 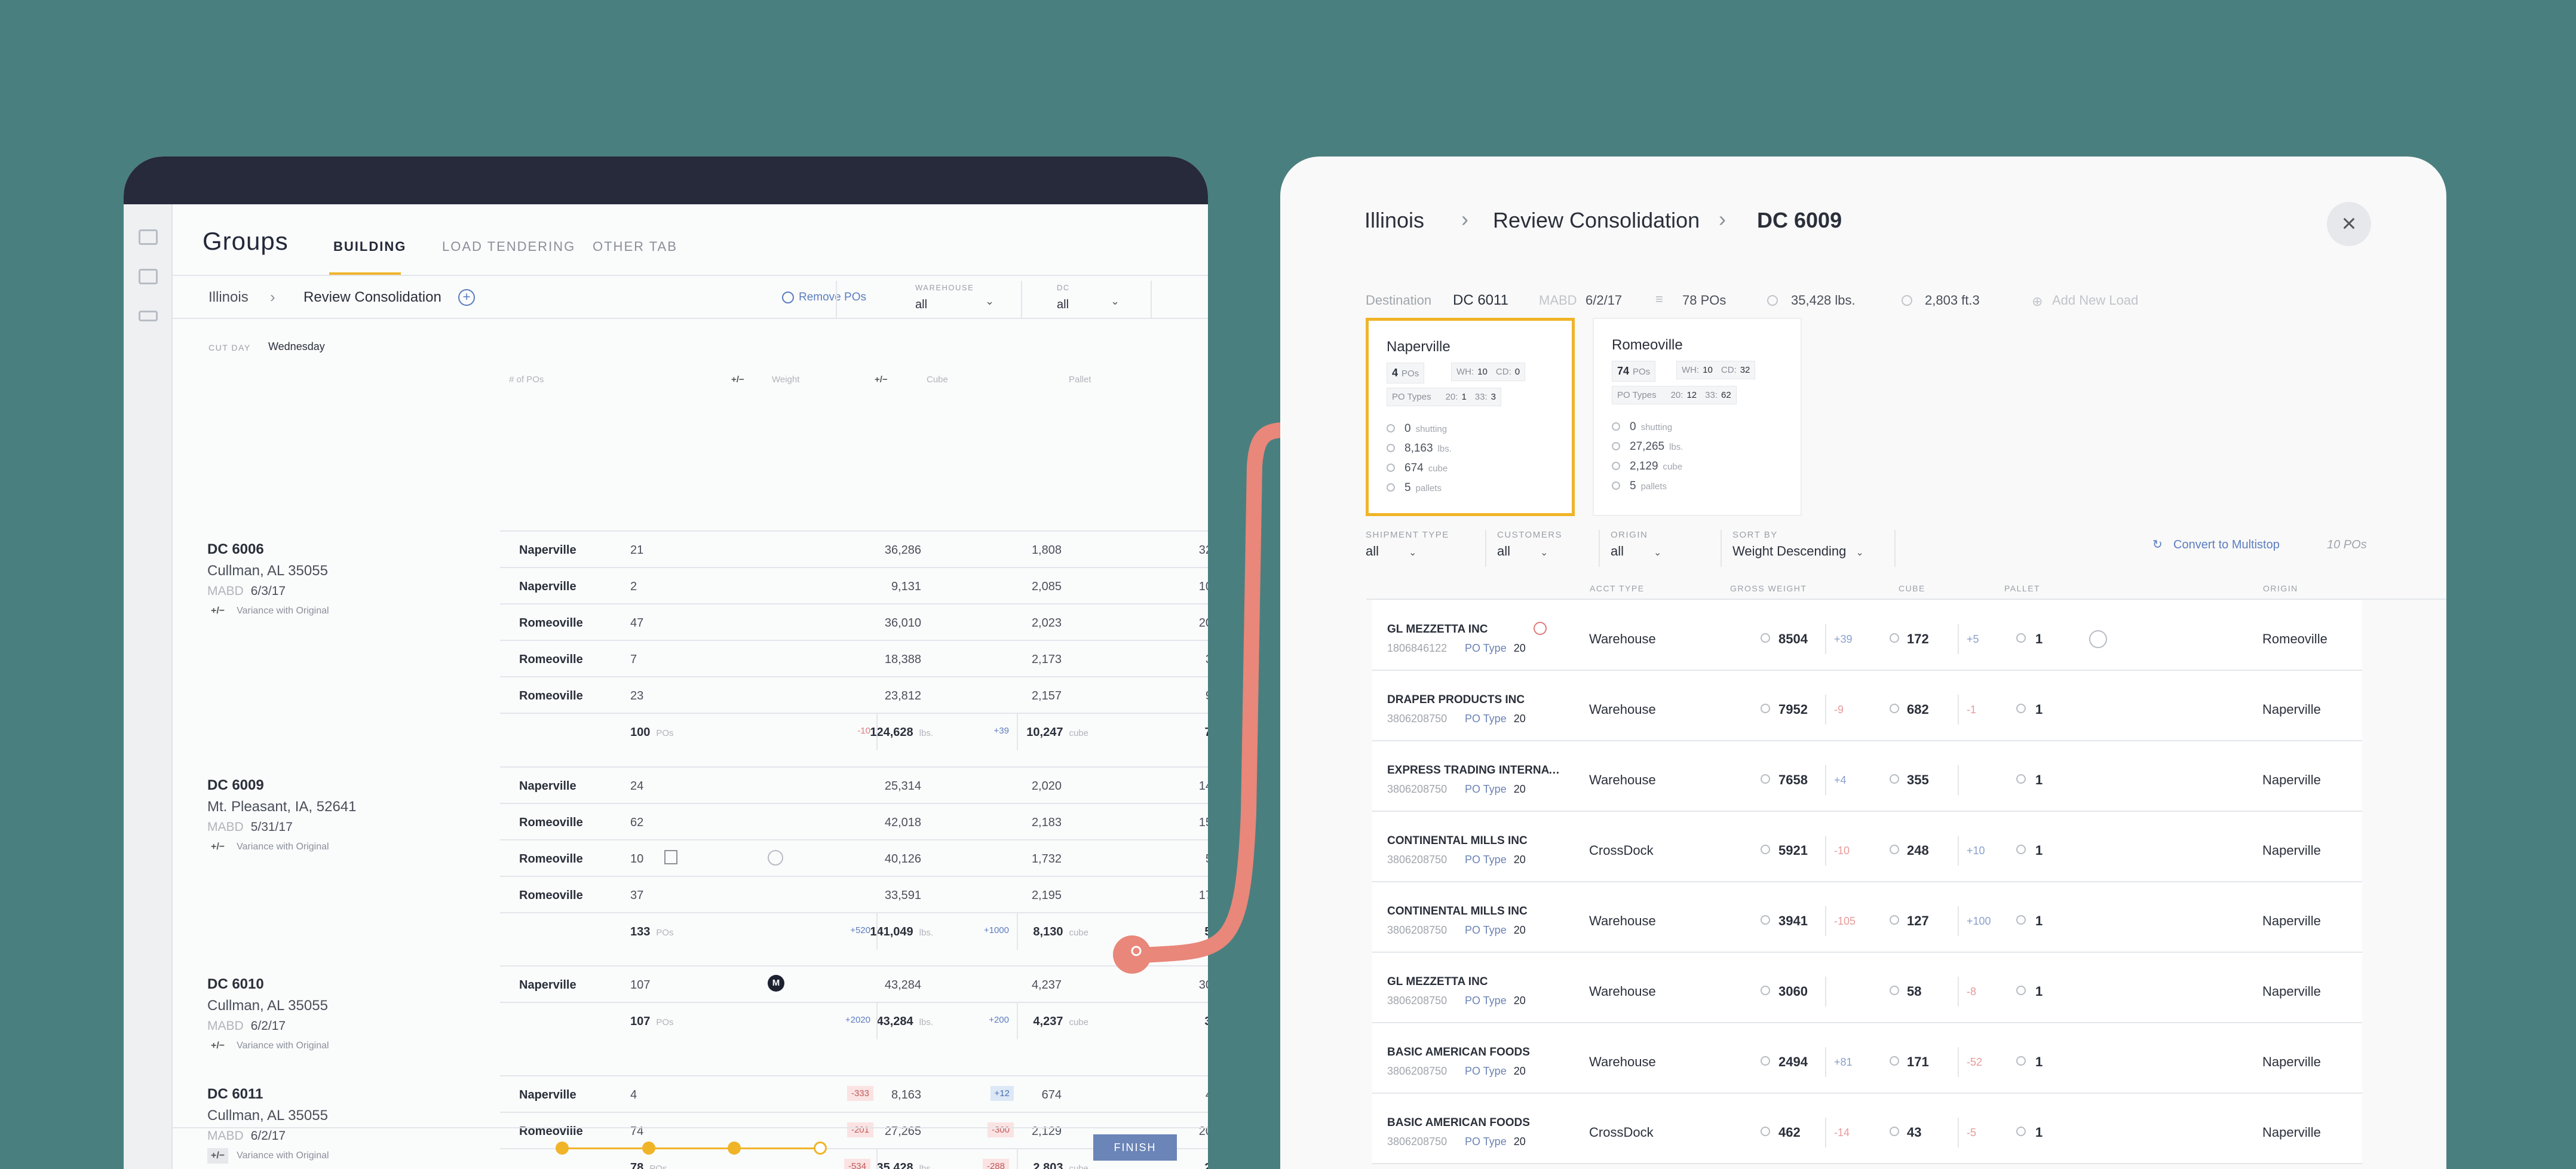 What do you see at coordinates (854, 694) in the screenshot?
I see `table-row: Romeoville2323,8122,1579` at bounding box center [854, 694].